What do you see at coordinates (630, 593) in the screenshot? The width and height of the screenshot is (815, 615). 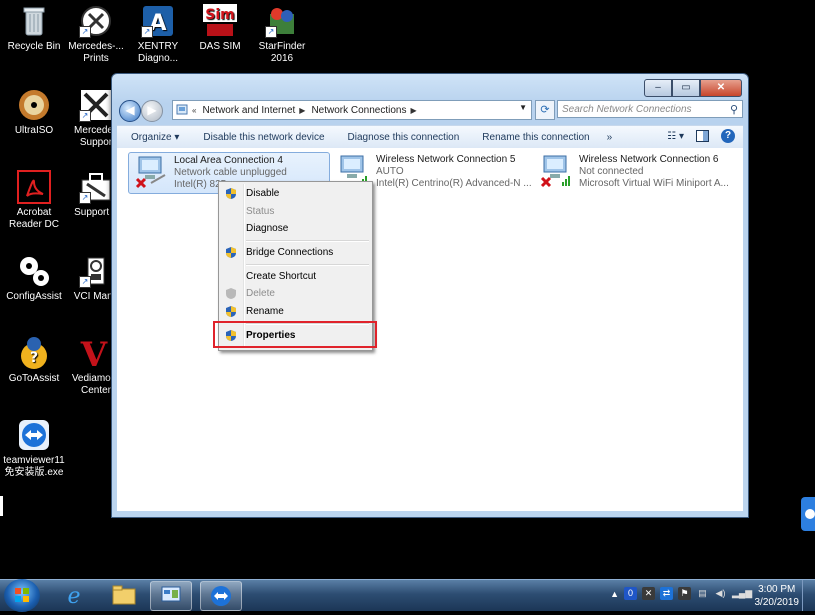 I see `tray-blue-app-icon: 0` at bounding box center [630, 593].